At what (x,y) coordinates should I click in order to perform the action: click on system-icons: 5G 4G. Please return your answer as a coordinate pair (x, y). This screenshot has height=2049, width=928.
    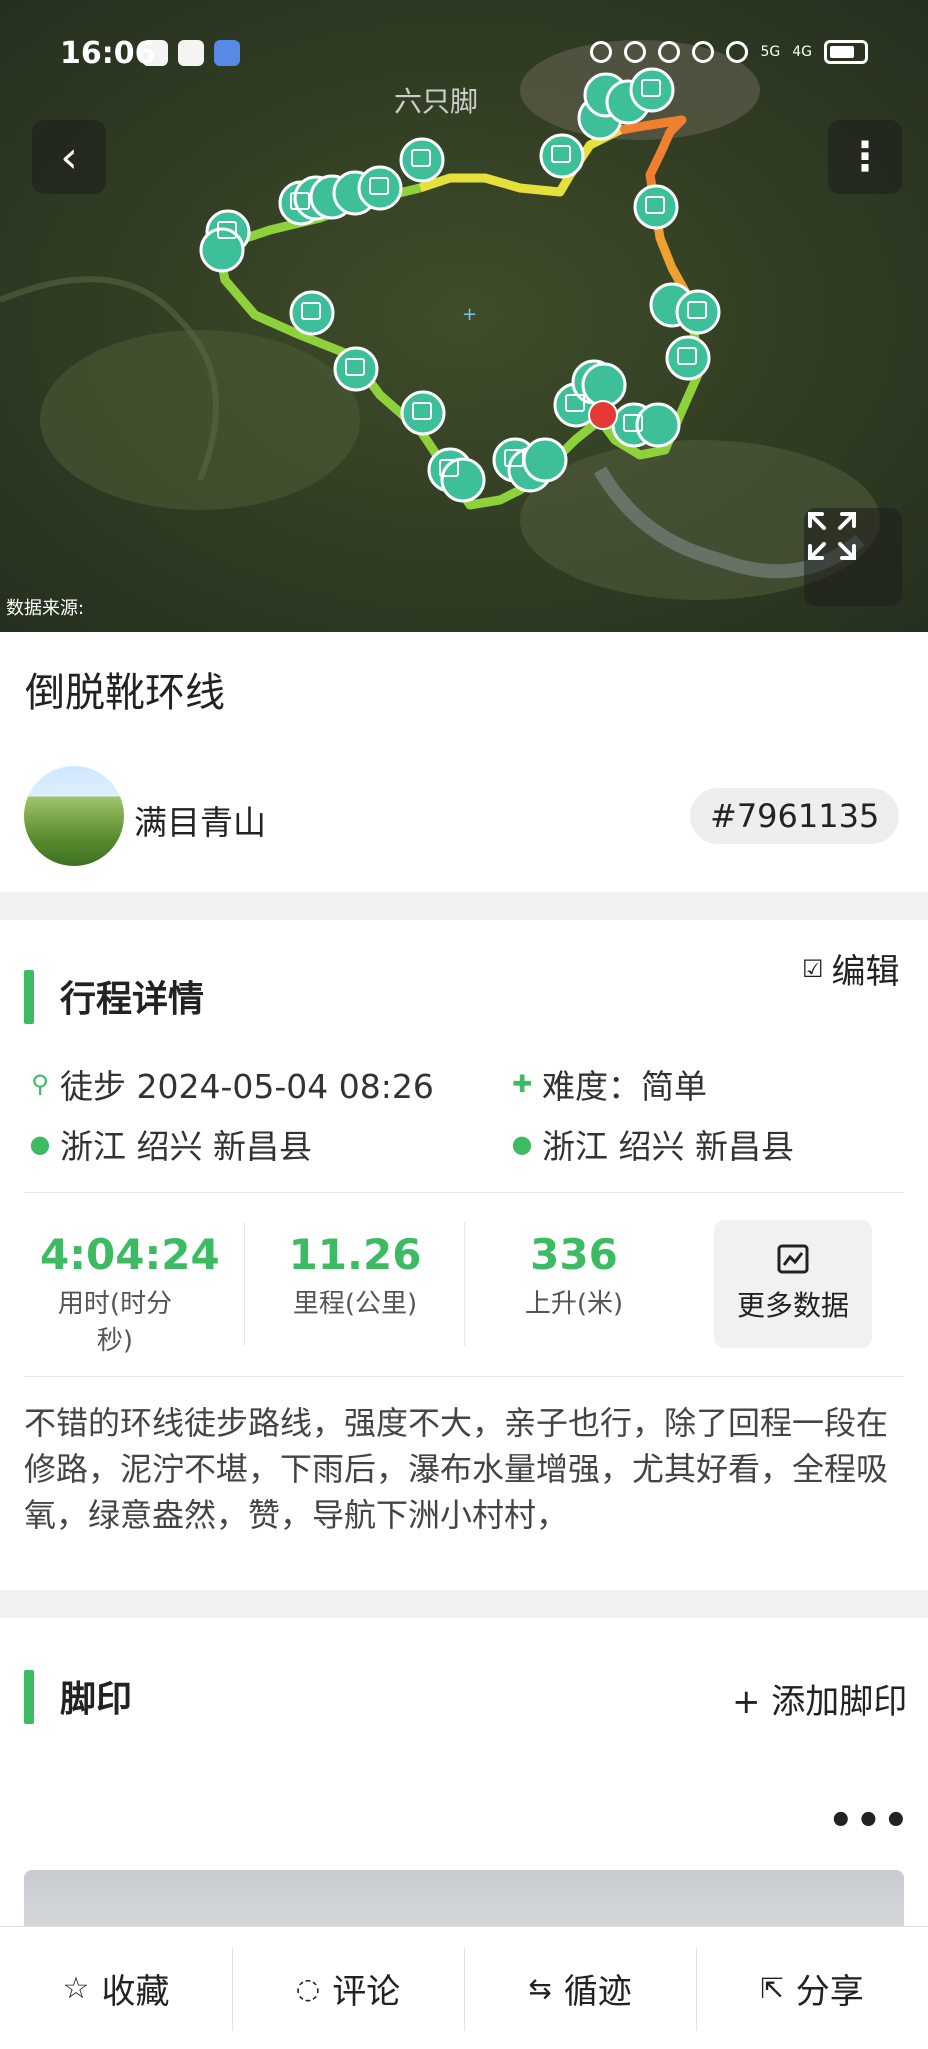
    Looking at the image, I should click on (729, 52).